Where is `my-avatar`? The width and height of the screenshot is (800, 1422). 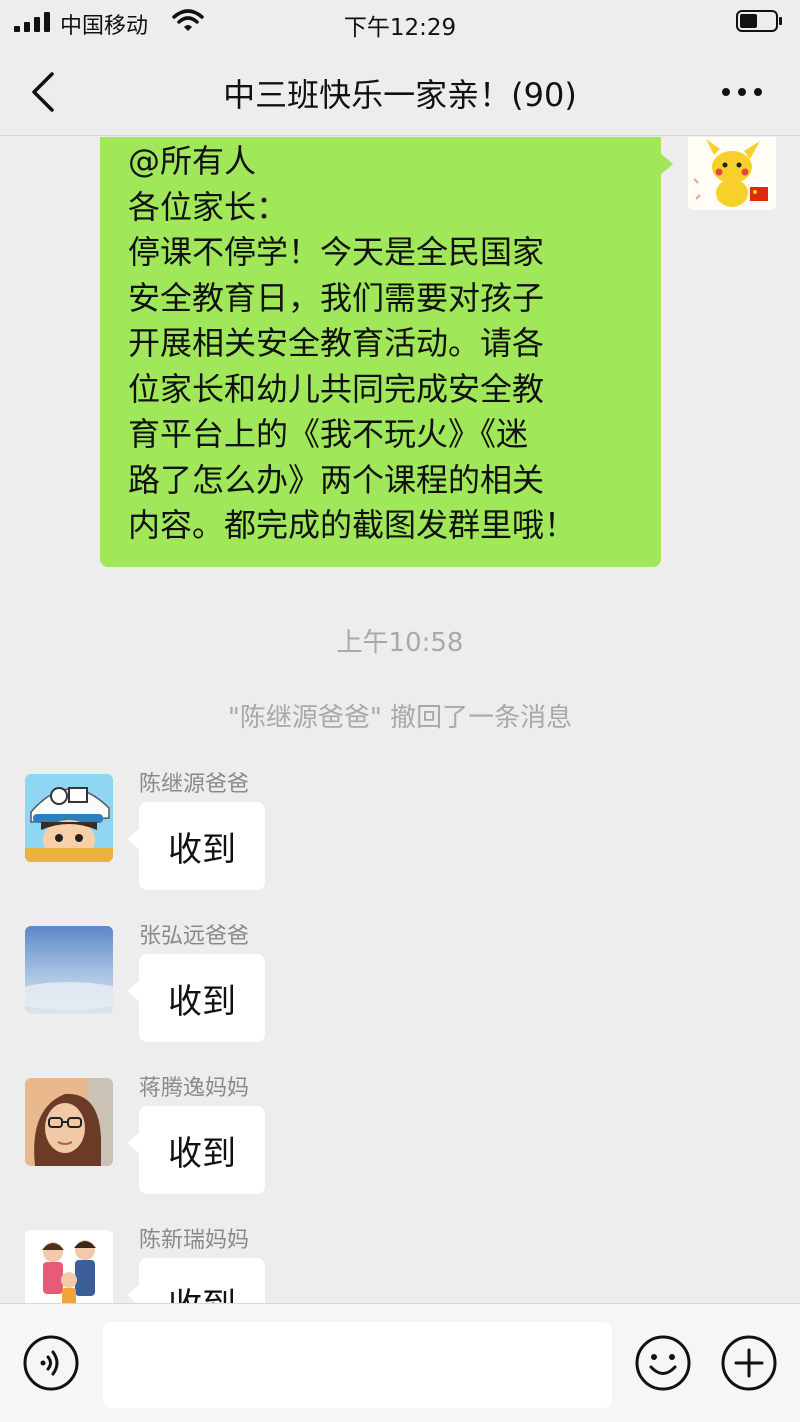
my-avatar is located at coordinates (732, 173).